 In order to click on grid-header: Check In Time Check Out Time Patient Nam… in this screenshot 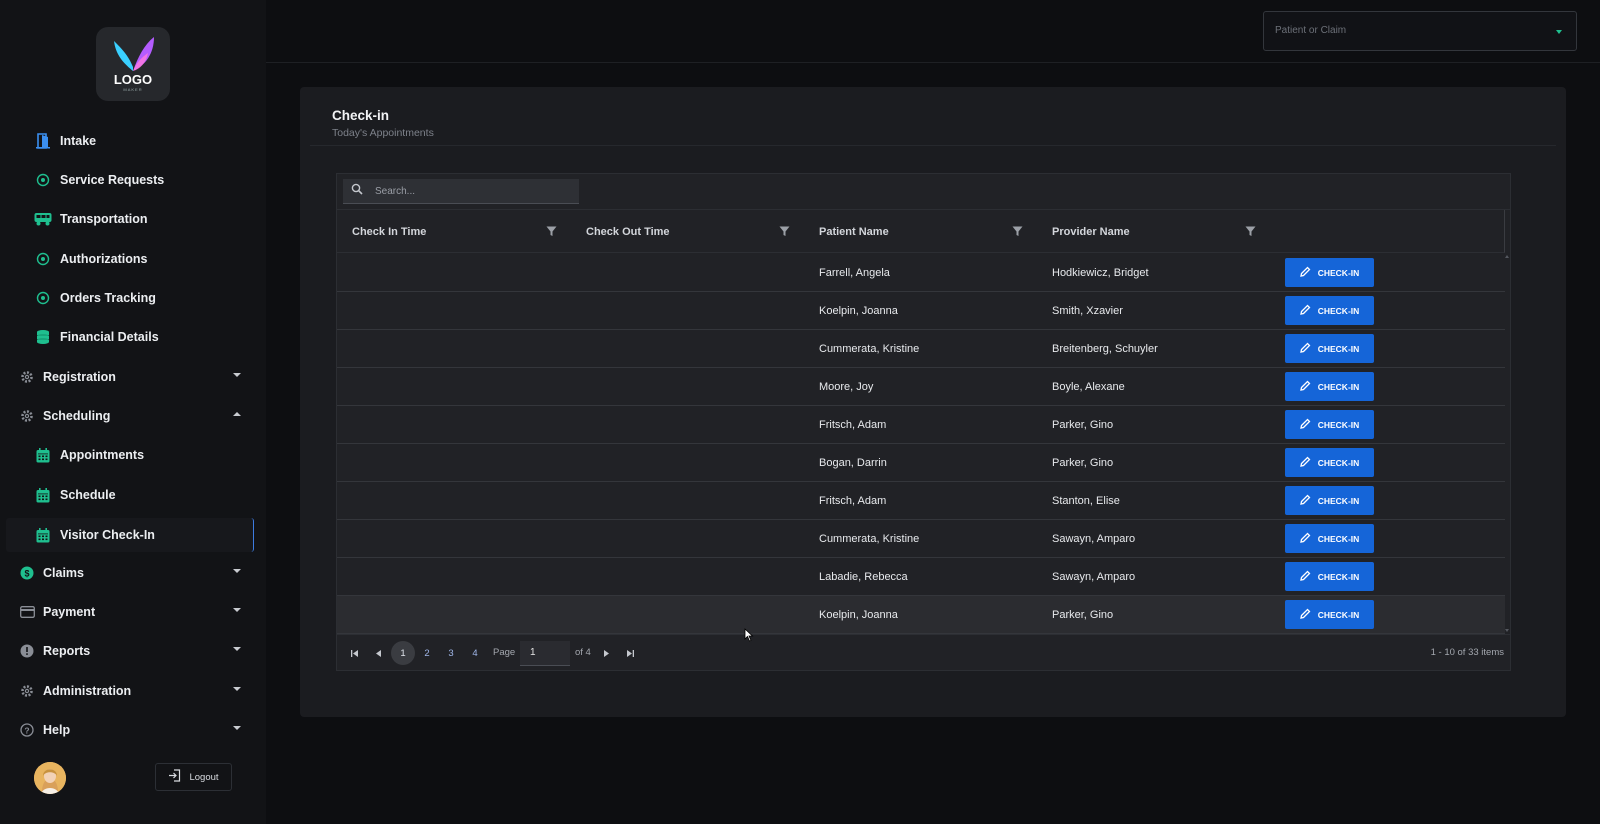, I will do `click(921, 231)`.